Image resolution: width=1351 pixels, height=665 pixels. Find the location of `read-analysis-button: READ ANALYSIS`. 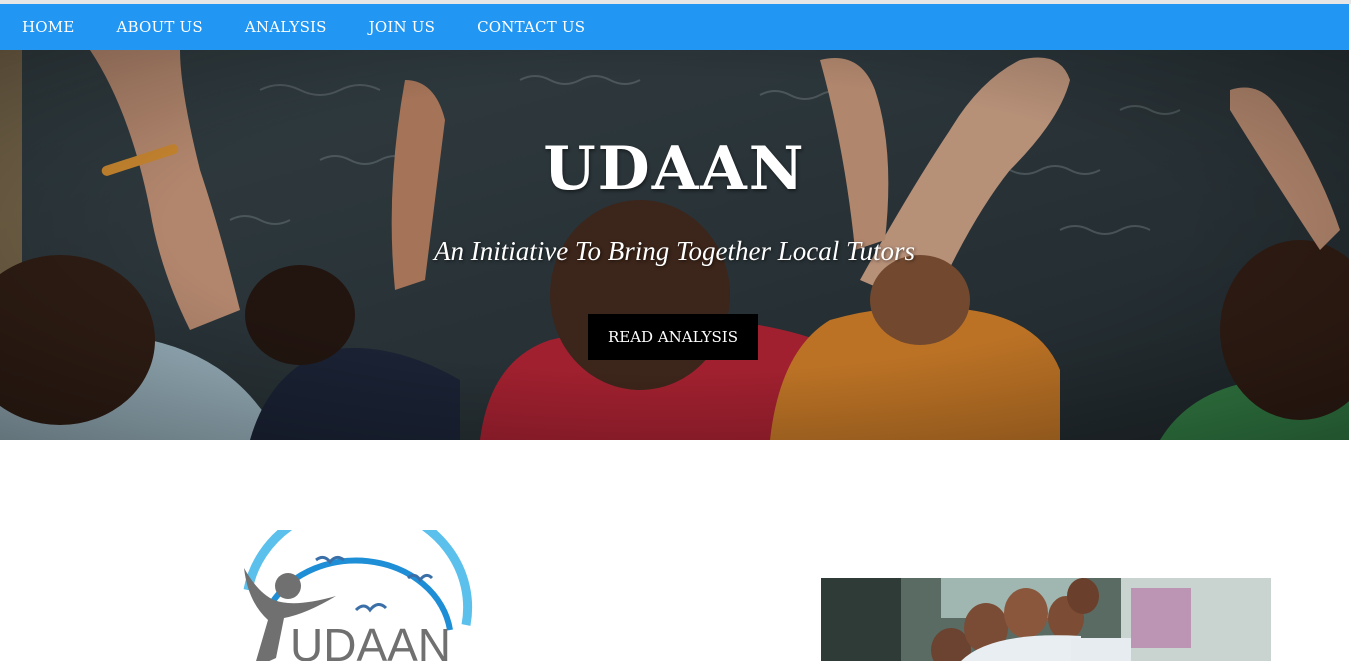

read-analysis-button: READ ANALYSIS is located at coordinates (673, 337).